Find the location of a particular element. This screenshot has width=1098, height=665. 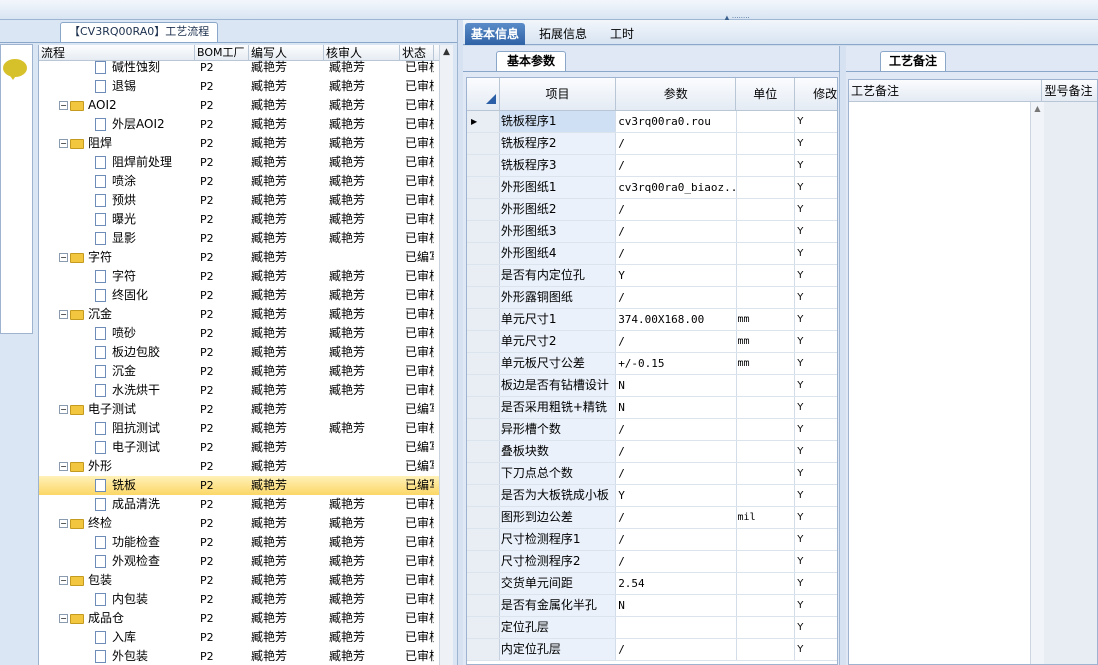

row-header-corner is located at coordinates (483, 94).